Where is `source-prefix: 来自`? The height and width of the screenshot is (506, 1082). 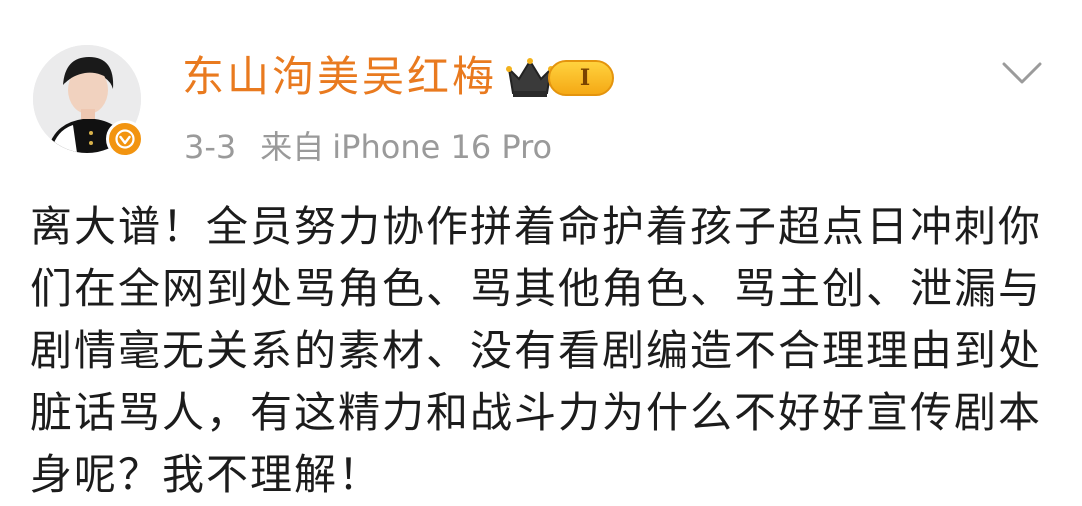 source-prefix: 来自 is located at coordinates (292, 147).